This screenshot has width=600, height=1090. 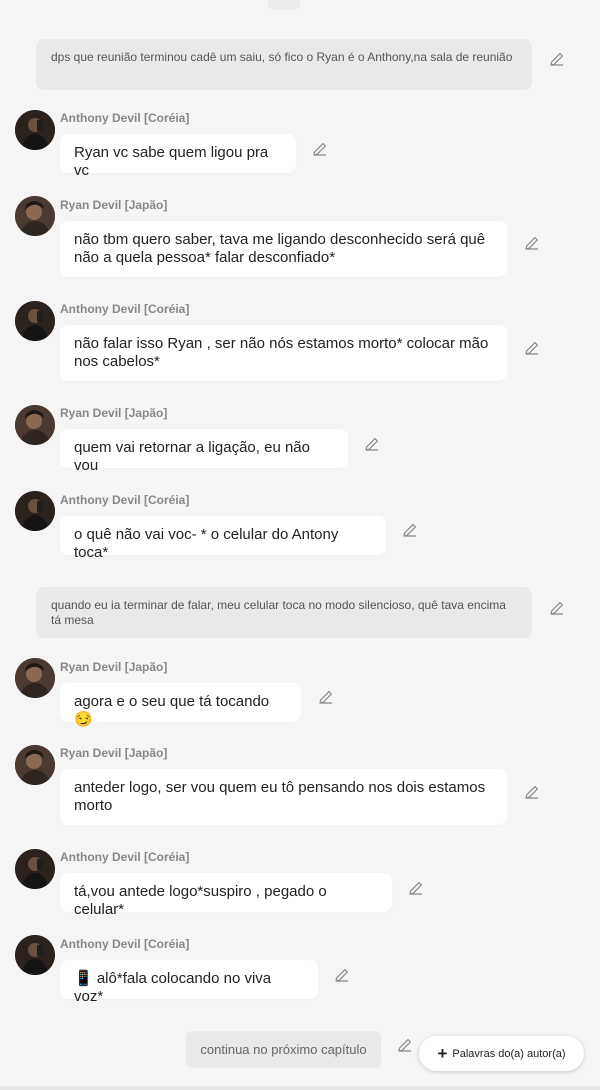 I want to click on message-bubble: 📱 alô*fala colocando no viva voz*, so click(x=189, y=982).